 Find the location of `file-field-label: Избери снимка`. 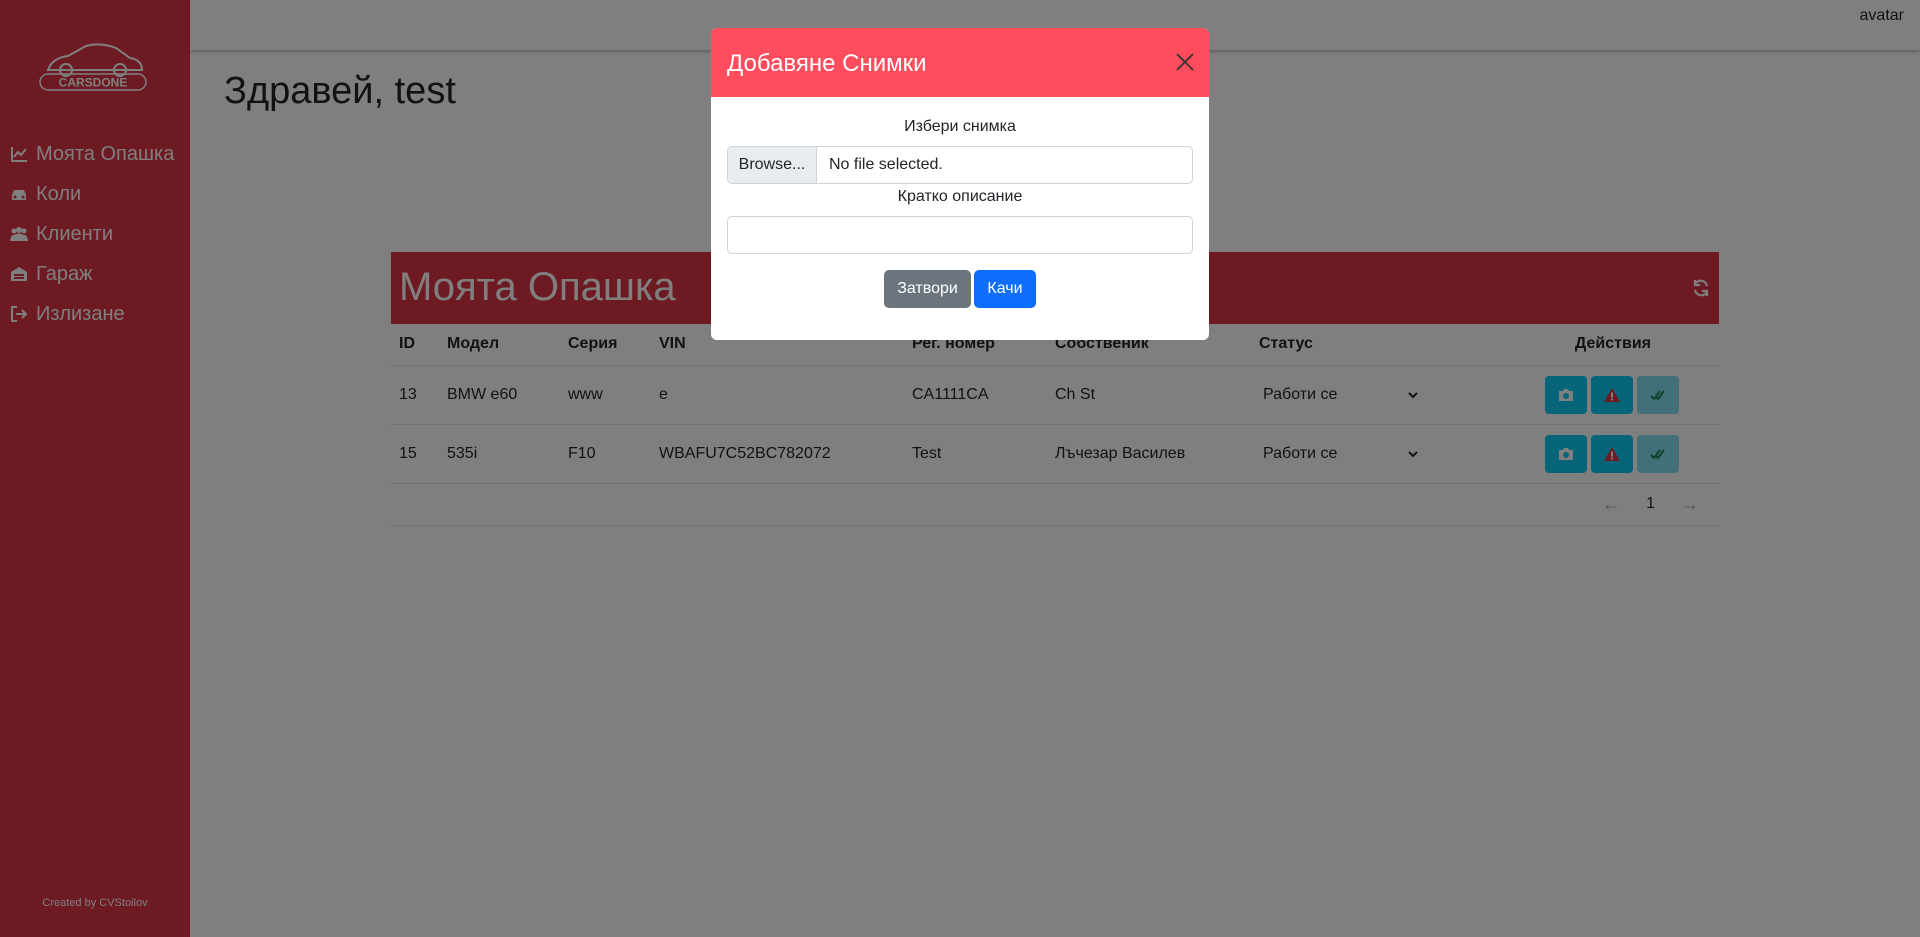

file-field-label: Избери снимка is located at coordinates (960, 126).